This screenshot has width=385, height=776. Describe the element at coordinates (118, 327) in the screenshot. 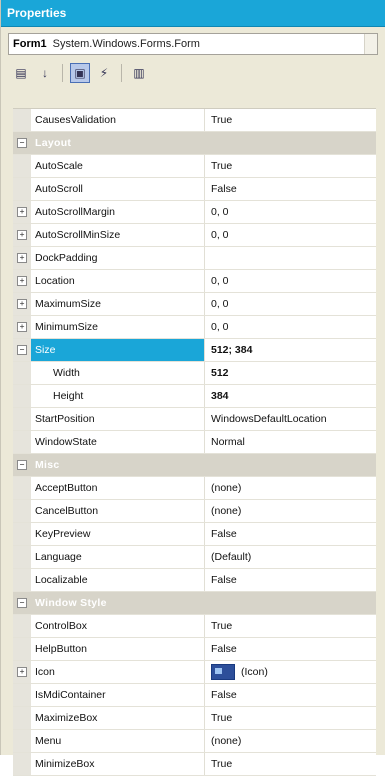

I see `property-name: MinimumSize` at that location.